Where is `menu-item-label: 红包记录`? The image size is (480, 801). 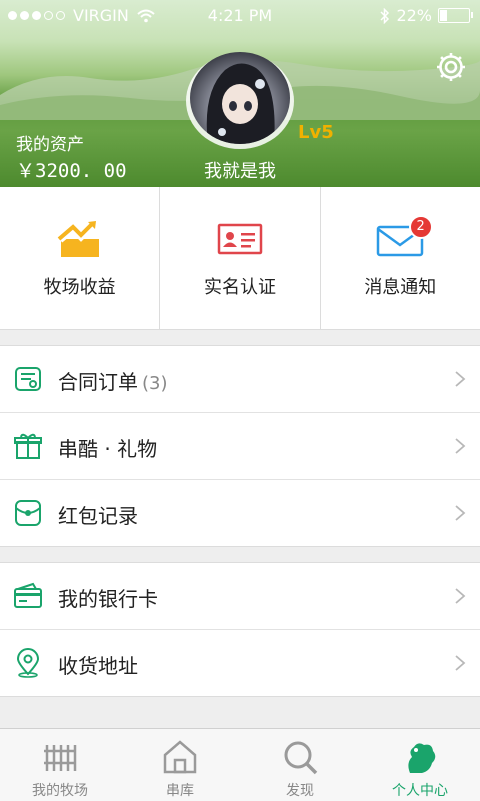 menu-item-label: 红包记录 is located at coordinates (98, 516).